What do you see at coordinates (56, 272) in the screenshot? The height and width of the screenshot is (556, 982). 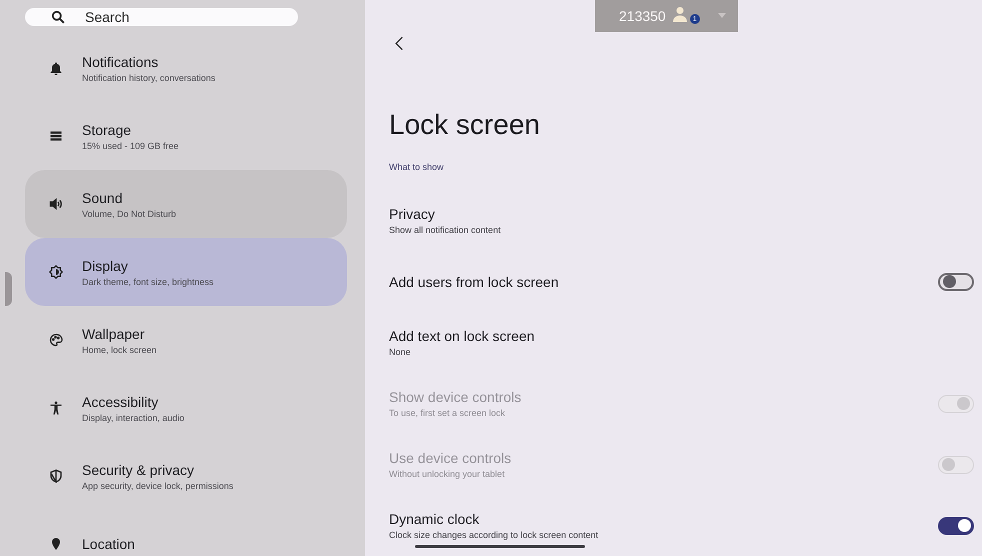 I see `brightness-icon` at bounding box center [56, 272].